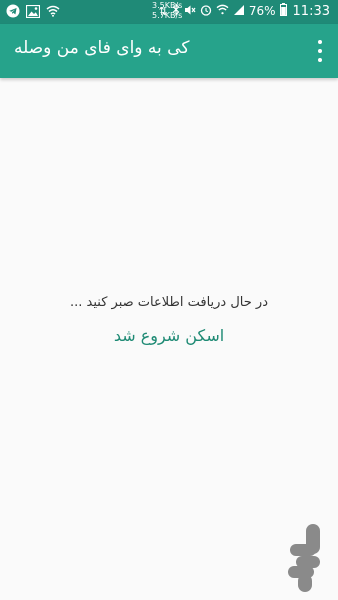 This screenshot has height=600, width=338. What do you see at coordinates (311, 11) in the screenshot?
I see `clock: 11:33` at bounding box center [311, 11].